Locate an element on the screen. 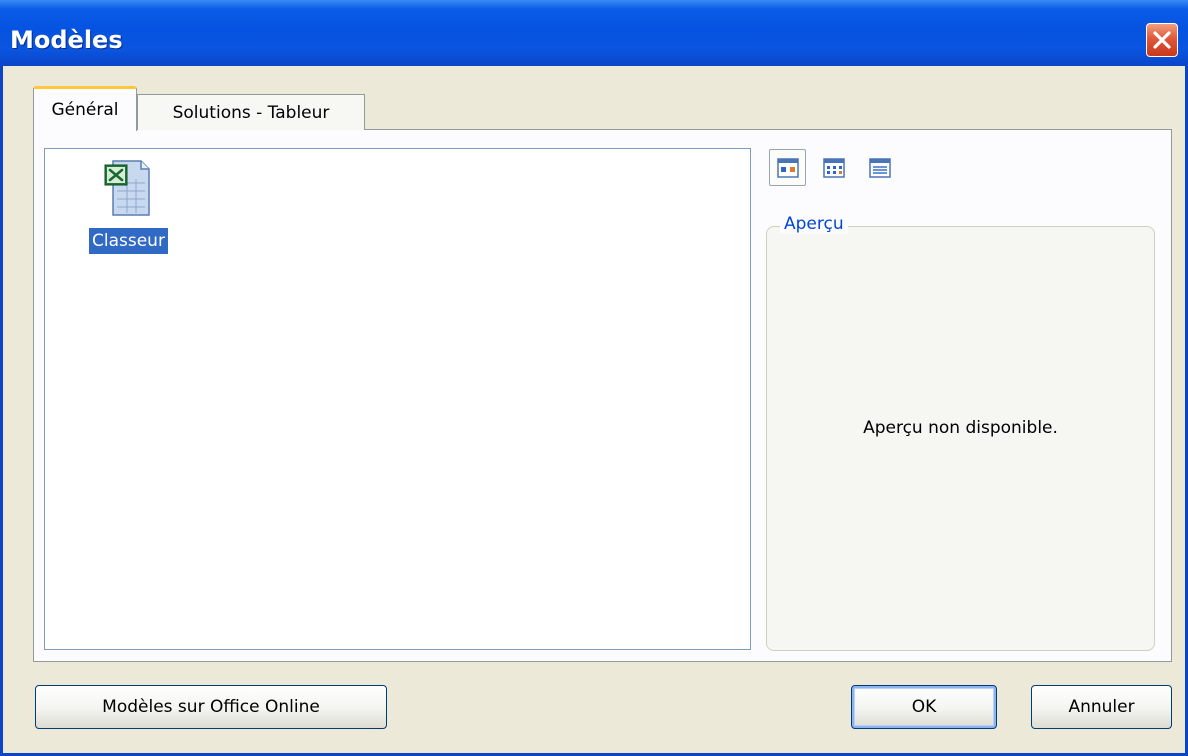  template-item-classeur: Classeur is located at coordinates (135, 210).